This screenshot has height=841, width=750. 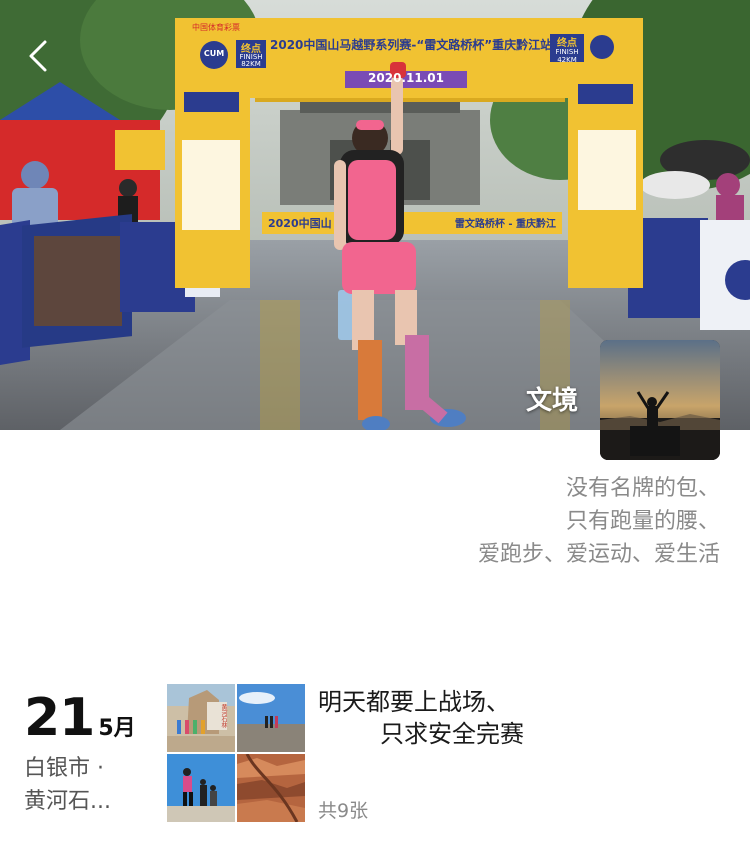 What do you see at coordinates (520, 521) in the screenshot?
I see `profile-signature: 没有名牌的包、 只有跑量的腰、 爱跑步、爱运动、爱生活` at bounding box center [520, 521].